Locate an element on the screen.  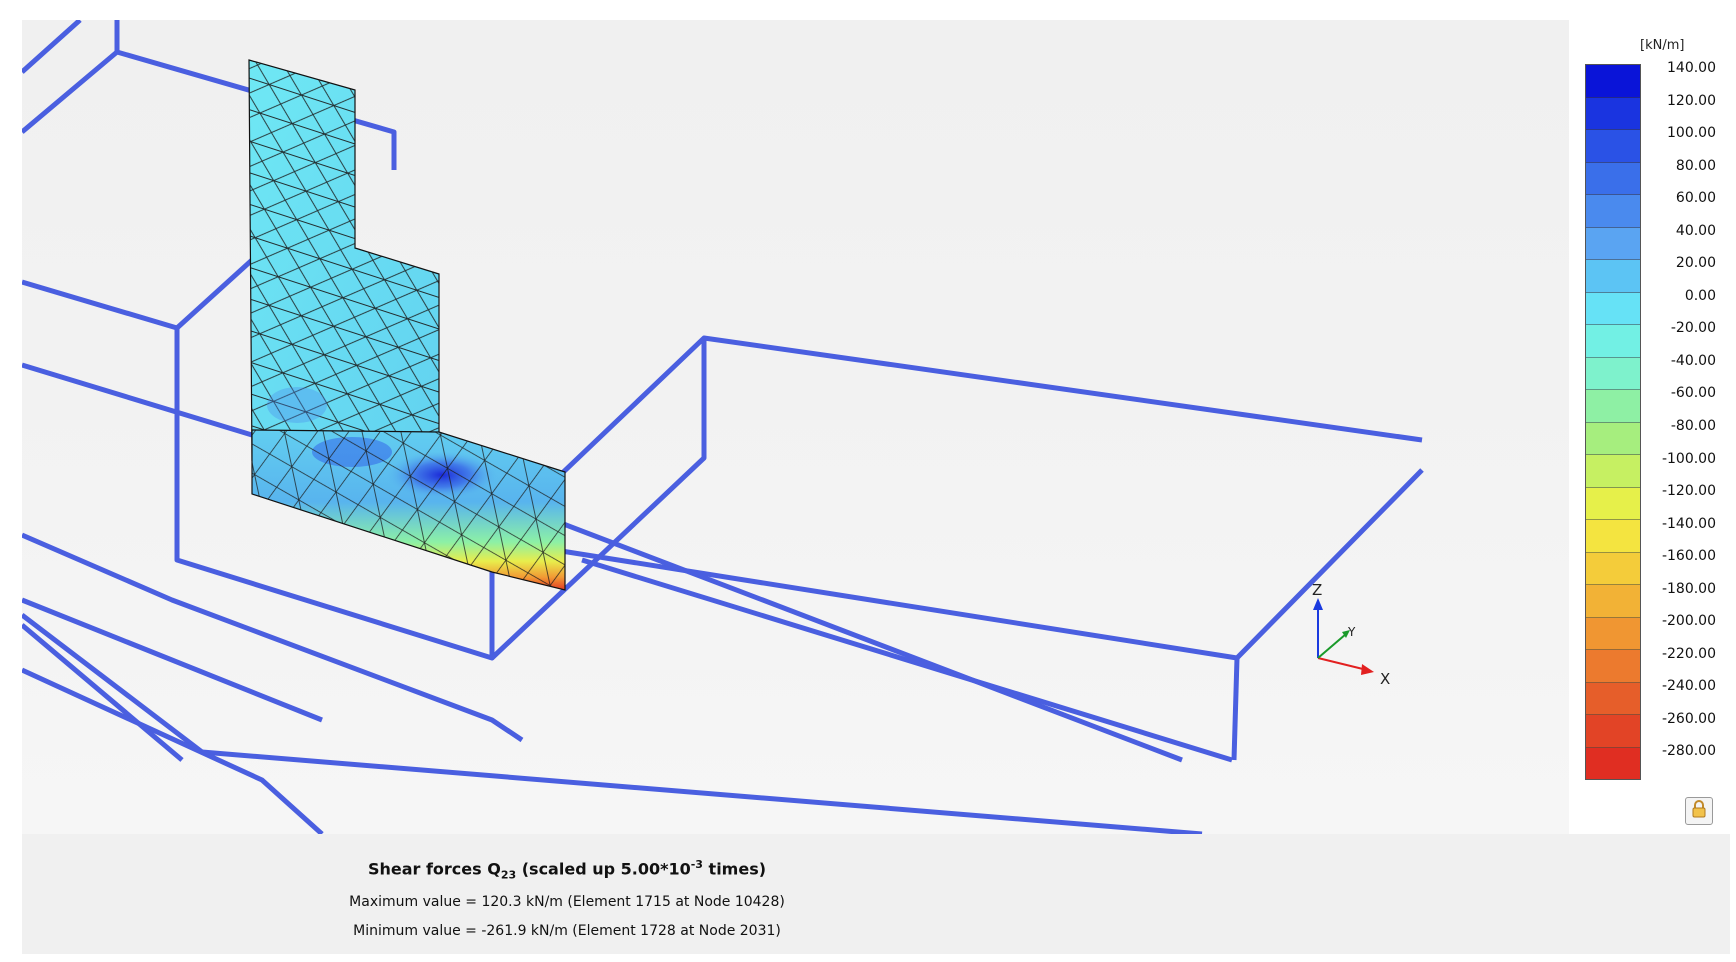
legend-color-scale is located at coordinates (1613, 422).